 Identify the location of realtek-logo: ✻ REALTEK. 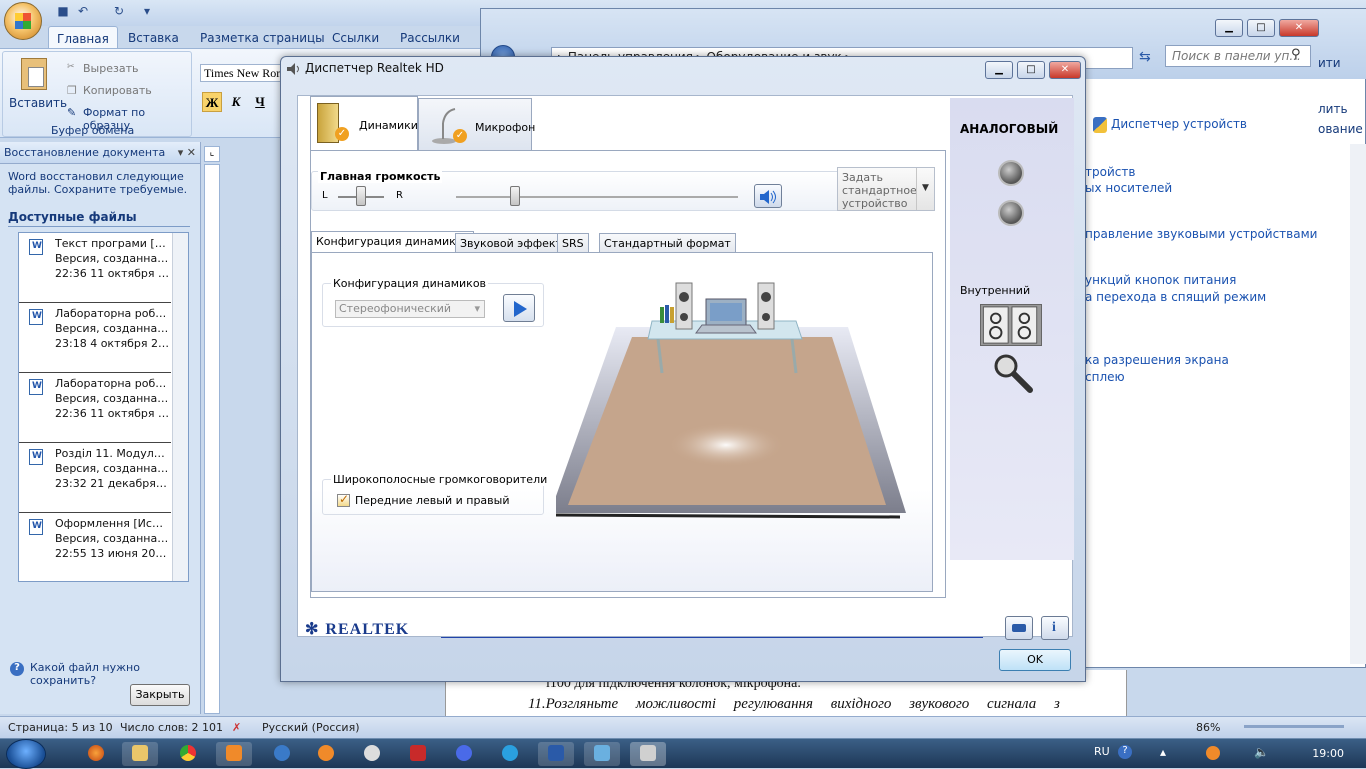
(357, 628).